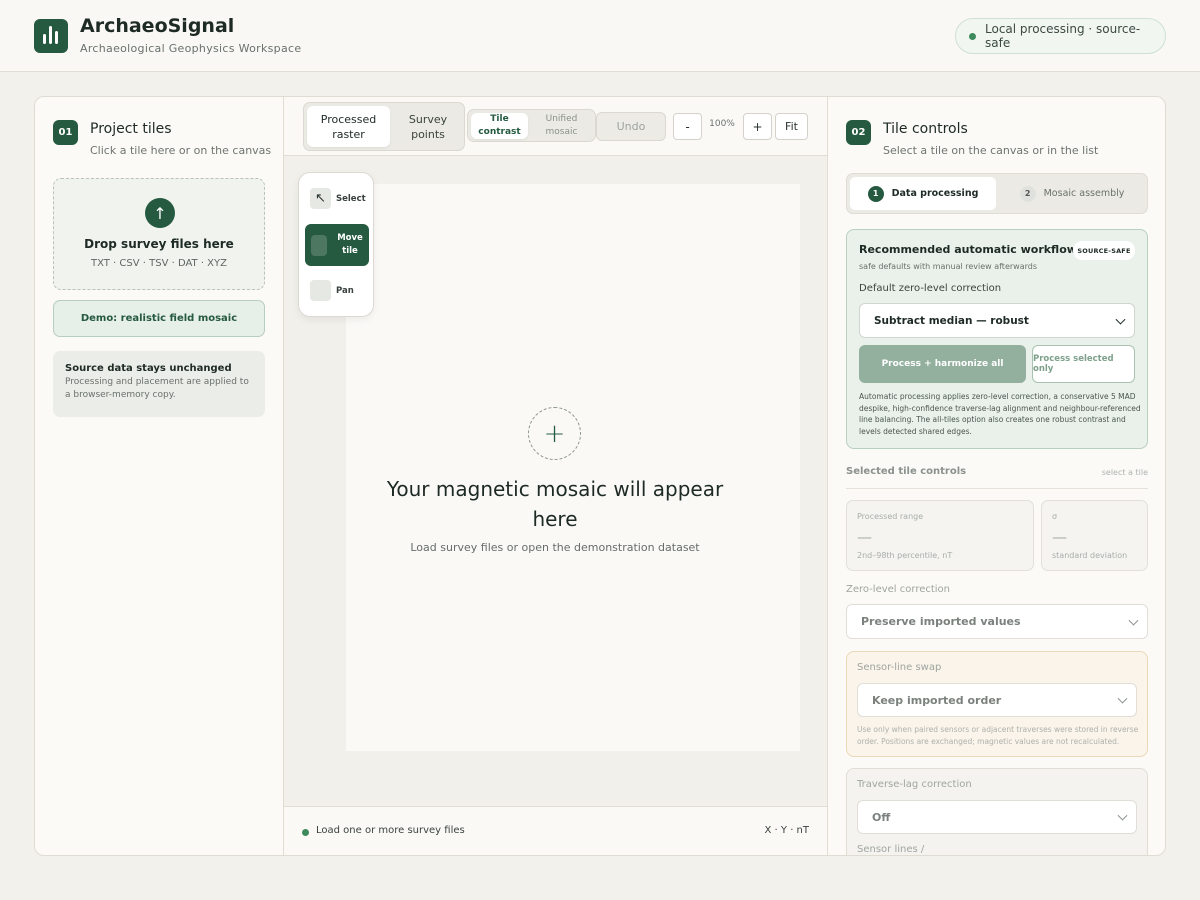 This screenshot has height=900, width=1200. I want to click on app-subtitle: Archaeological Geophysics Workspace, so click(191, 48).